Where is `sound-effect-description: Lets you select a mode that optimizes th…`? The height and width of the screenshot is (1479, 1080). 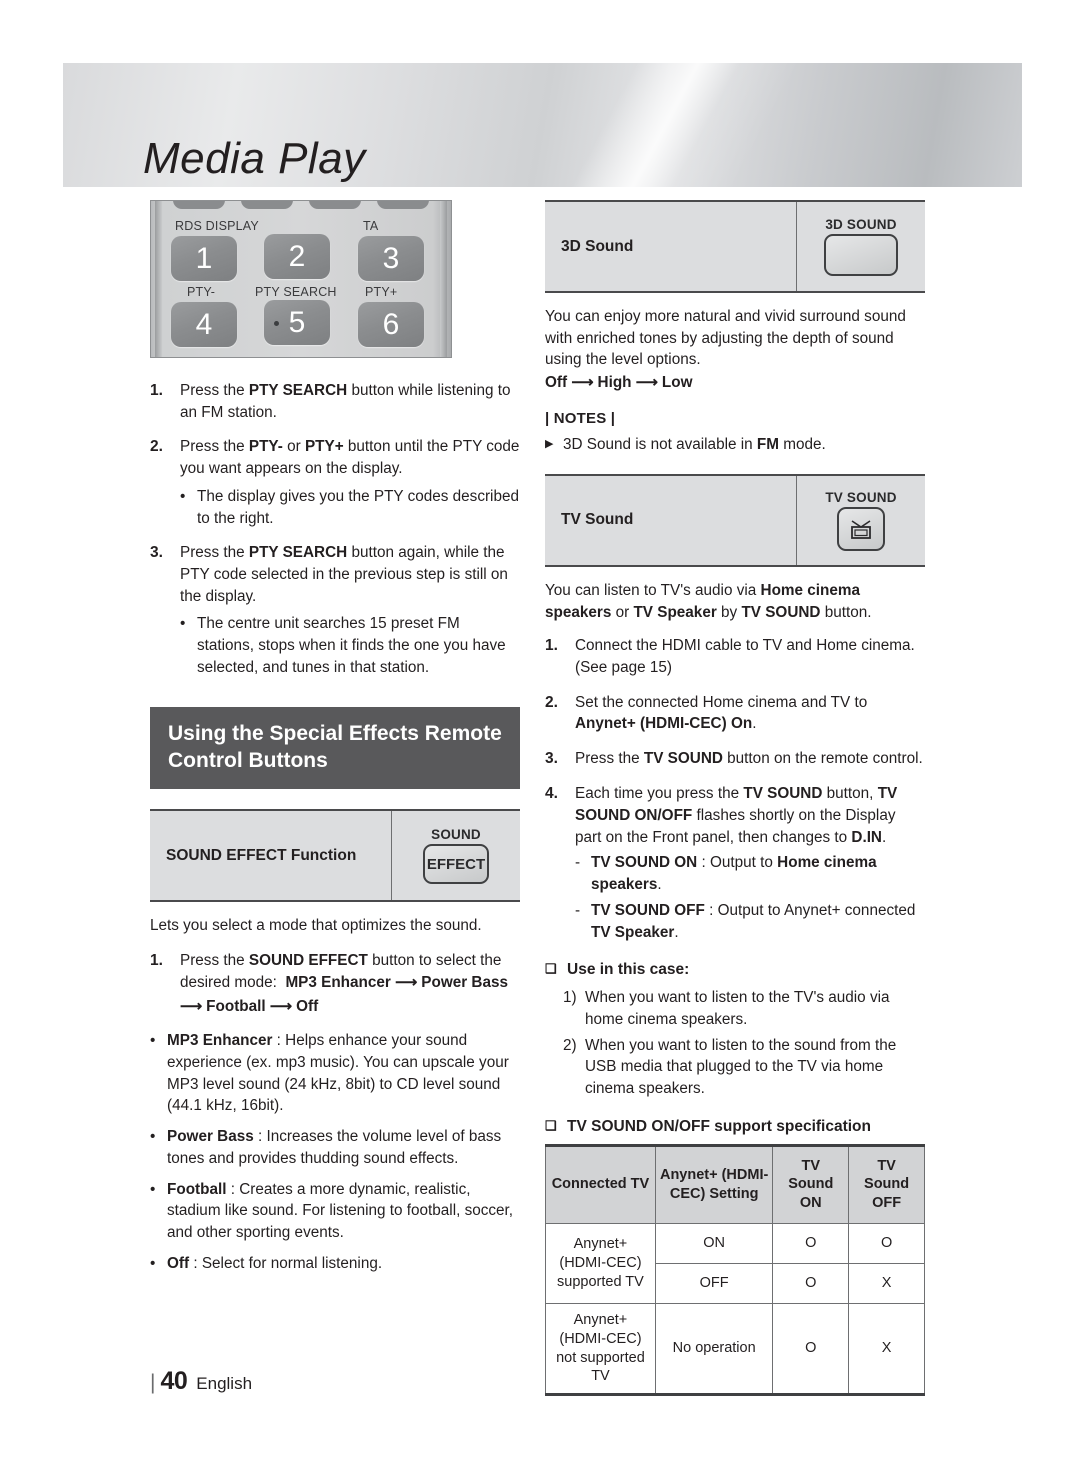
sound-effect-description: Lets you select a mode that optimizes th… is located at coordinates (316, 926).